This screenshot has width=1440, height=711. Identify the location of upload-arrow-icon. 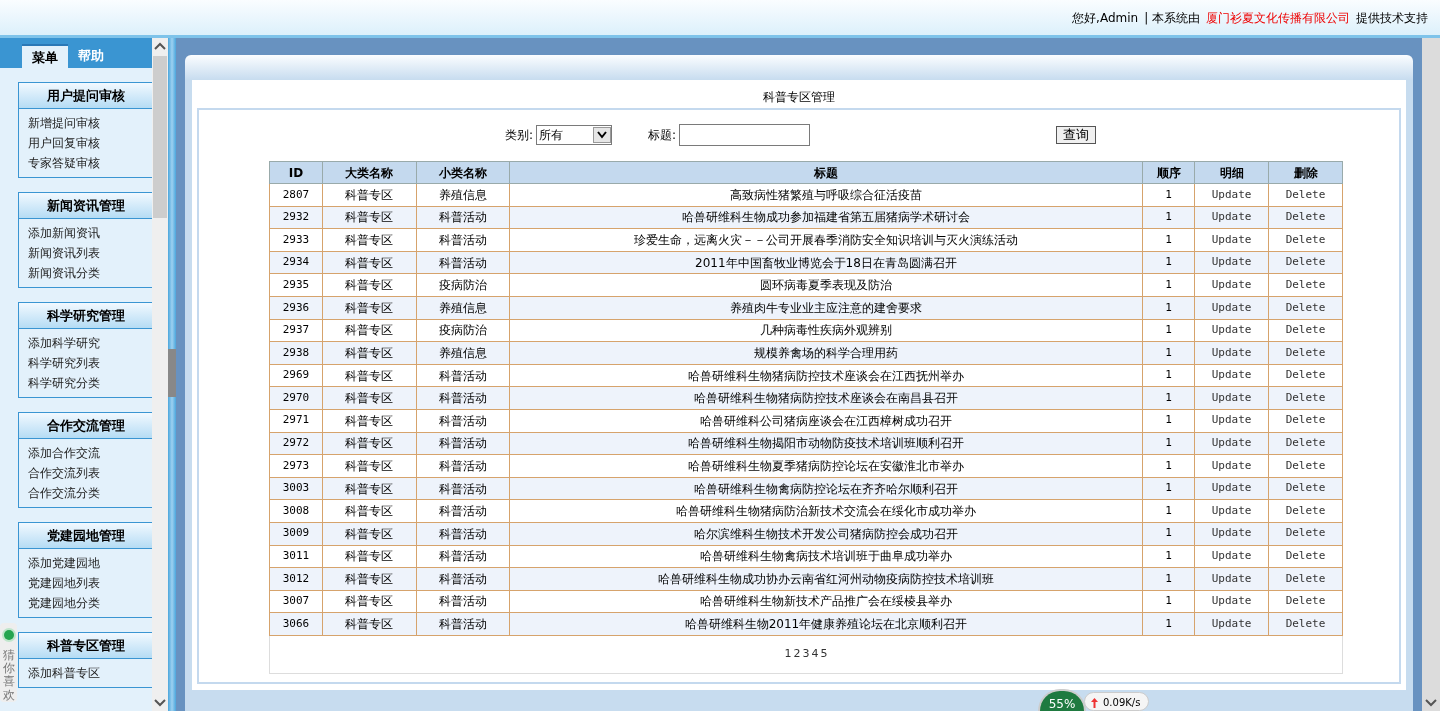
(1094, 702).